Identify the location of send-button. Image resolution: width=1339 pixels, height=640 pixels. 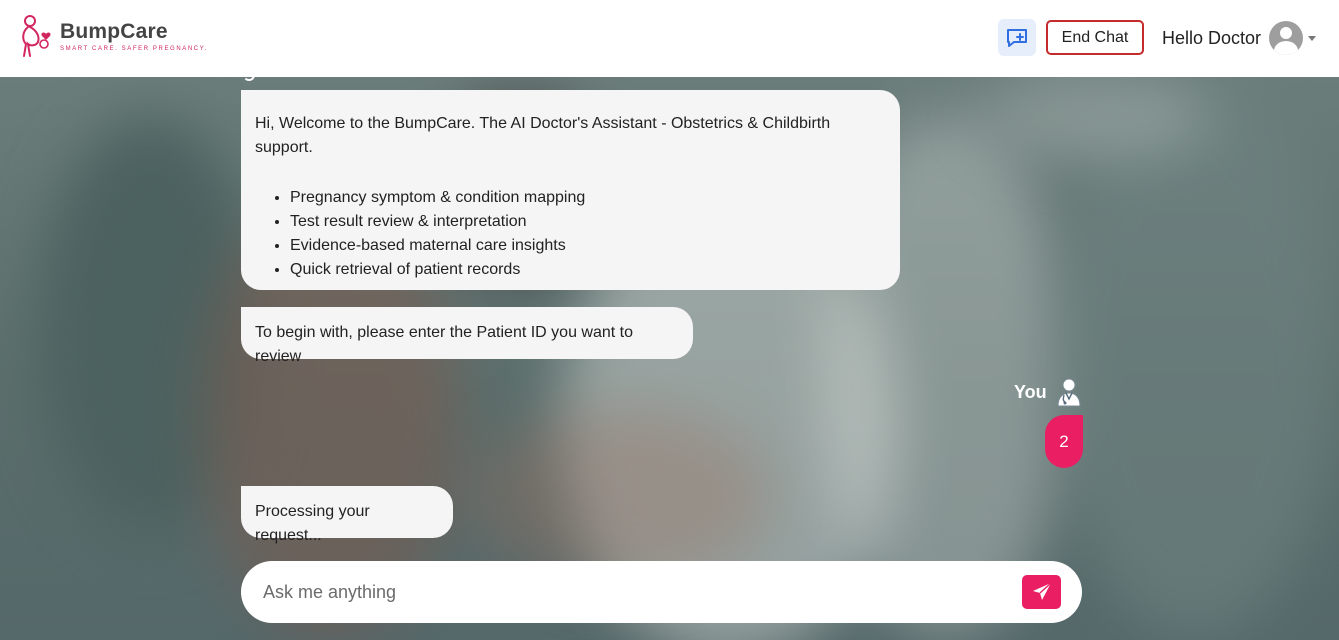
(1041, 592).